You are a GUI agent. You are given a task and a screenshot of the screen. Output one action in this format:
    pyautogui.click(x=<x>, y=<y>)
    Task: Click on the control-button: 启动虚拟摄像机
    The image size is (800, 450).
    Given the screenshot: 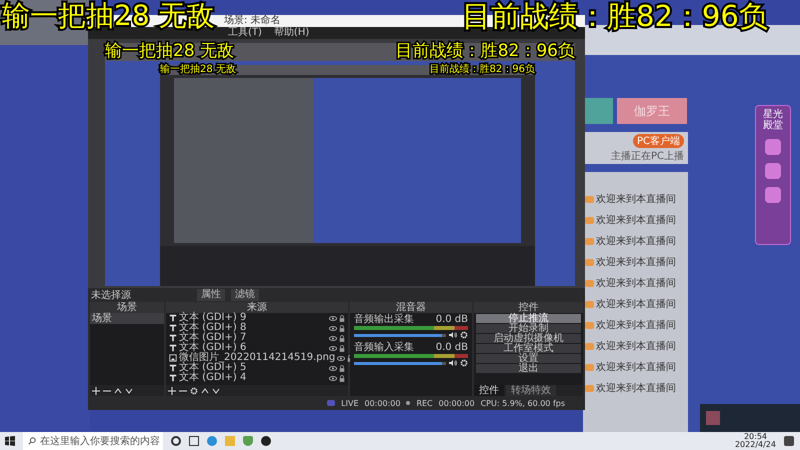 What is the action you would take?
    pyautogui.click(x=528, y=338)
    